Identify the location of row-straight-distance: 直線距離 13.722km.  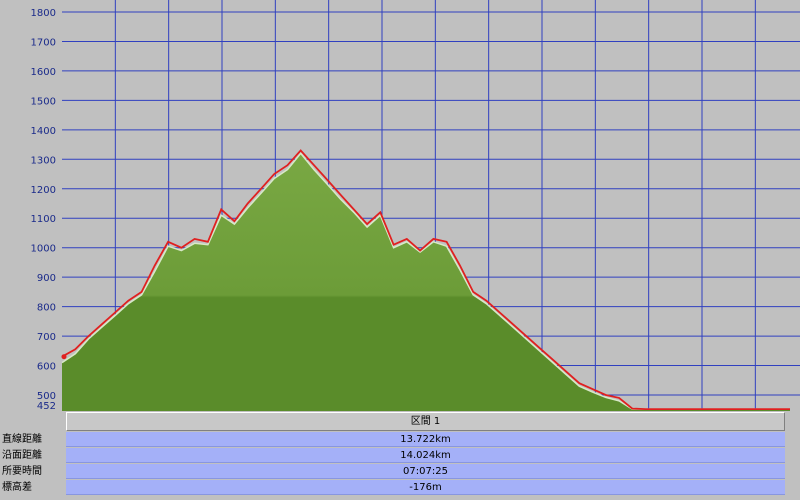
(400, 439).